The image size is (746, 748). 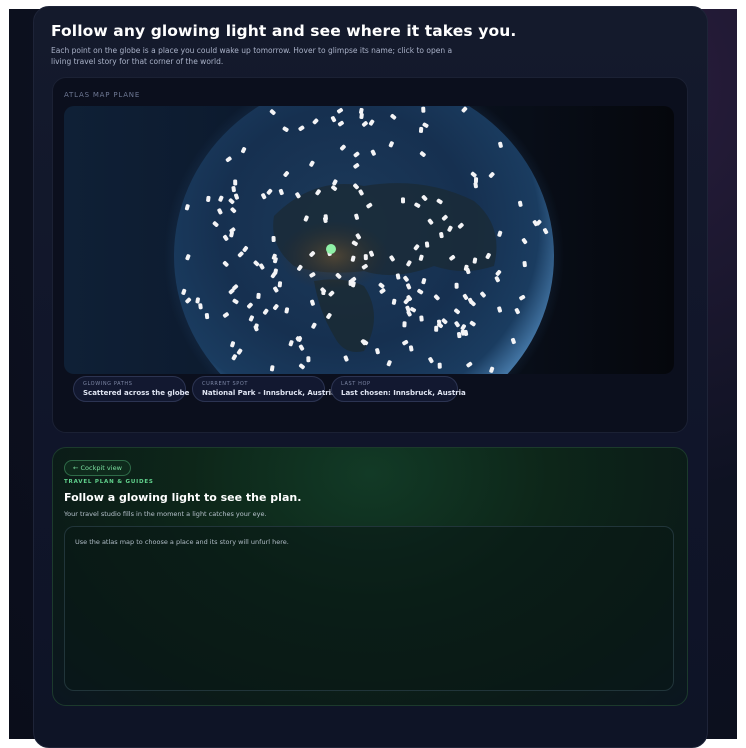 What do you see at coordinates (183, 497) in the screenshot?
I see `plan-title: Follow a glowing light to see the plan.` at bounding box center [183, 497].